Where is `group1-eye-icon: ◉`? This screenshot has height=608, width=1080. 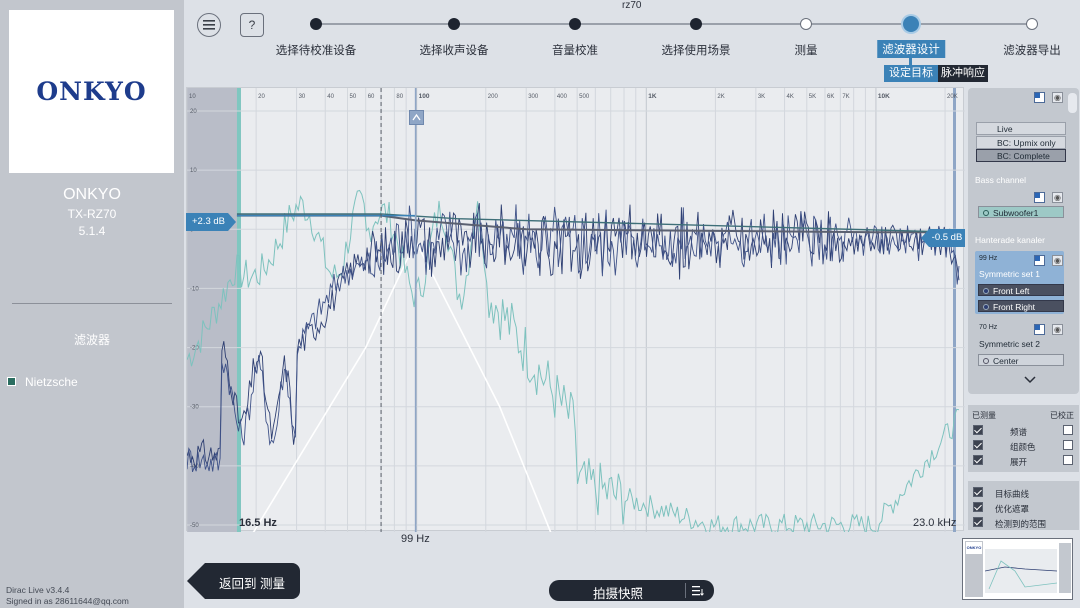 group1-eye-icon: ◉ is located at coordinates (1057, 260).